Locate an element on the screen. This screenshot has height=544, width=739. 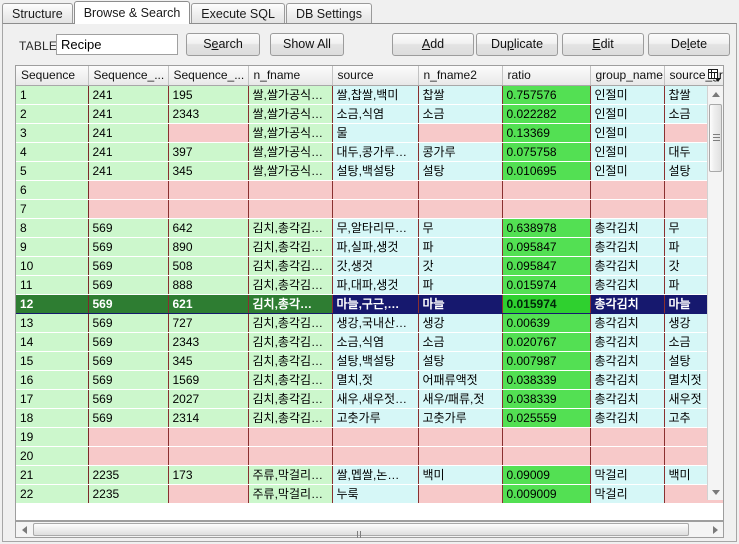
edit-button: Edit is located at coordinates (603, 44).